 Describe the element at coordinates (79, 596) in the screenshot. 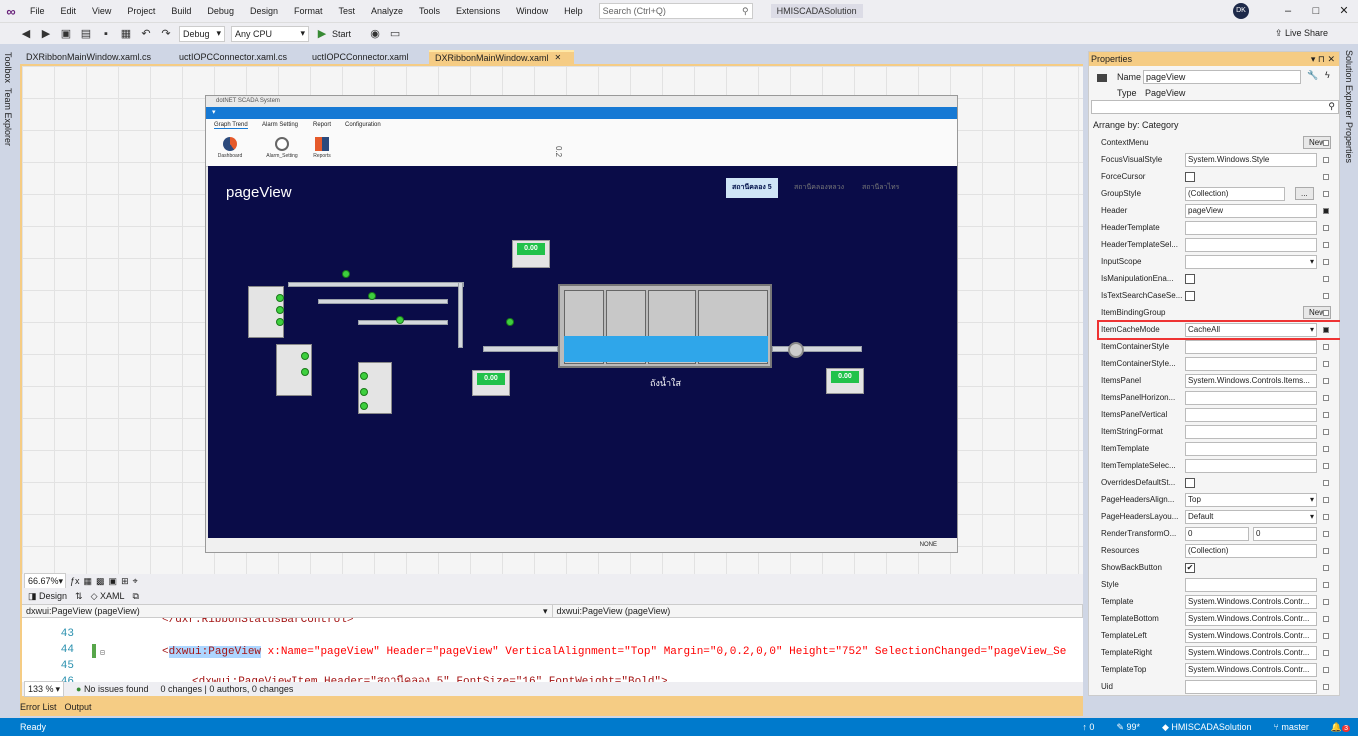

I see `swap-panes-icon: ⇅` at that location.